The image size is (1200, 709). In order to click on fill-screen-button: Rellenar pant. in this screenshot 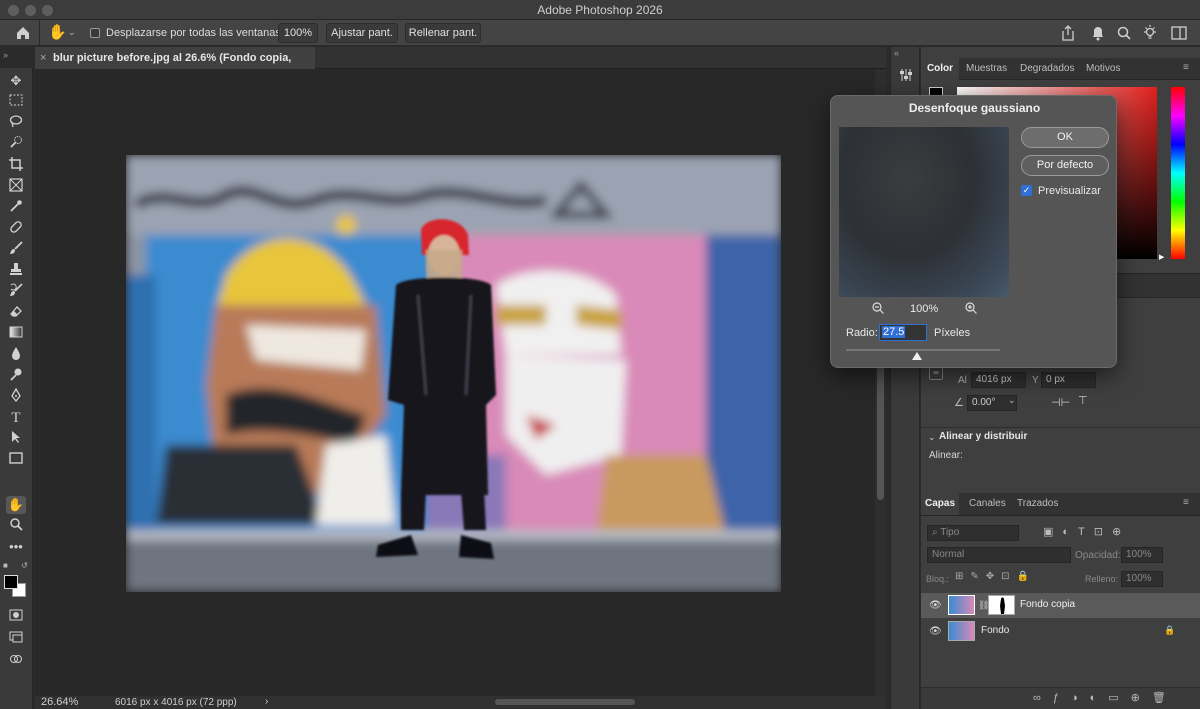, I will do `click(443, 33)`.